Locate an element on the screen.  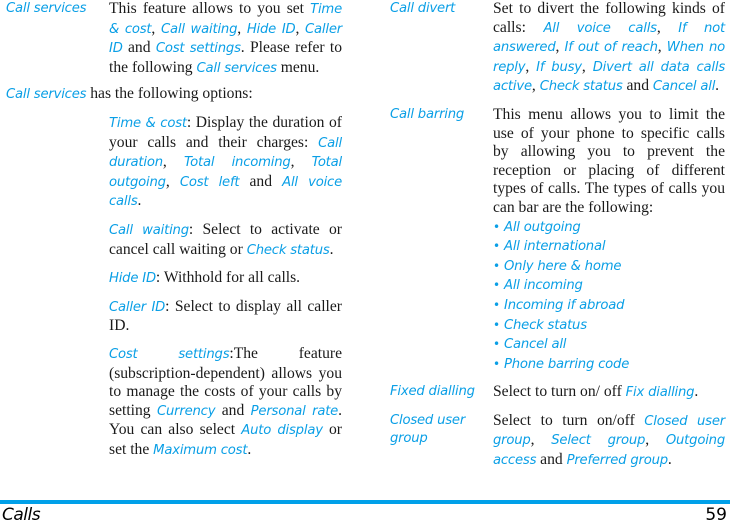
page-number: 59 is located at coordinates (716, 515).